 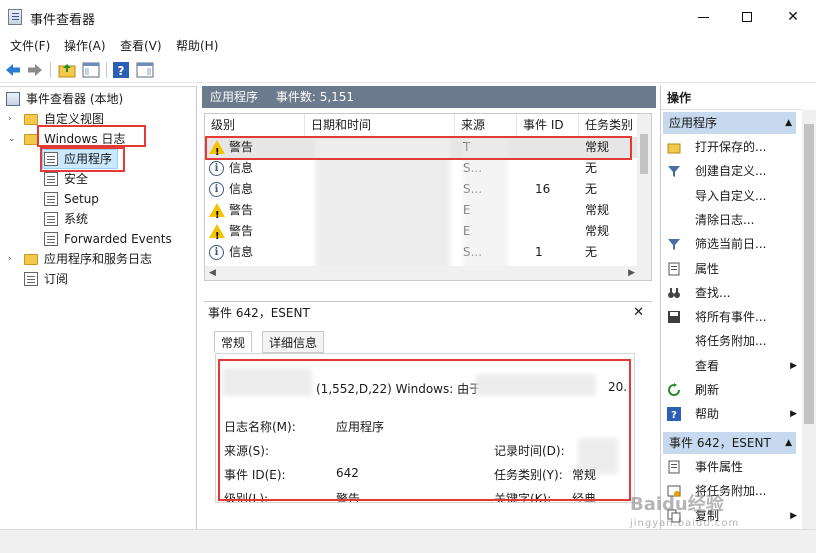 I want to click on action-item: 事件属性, so click(x=730, y=467).